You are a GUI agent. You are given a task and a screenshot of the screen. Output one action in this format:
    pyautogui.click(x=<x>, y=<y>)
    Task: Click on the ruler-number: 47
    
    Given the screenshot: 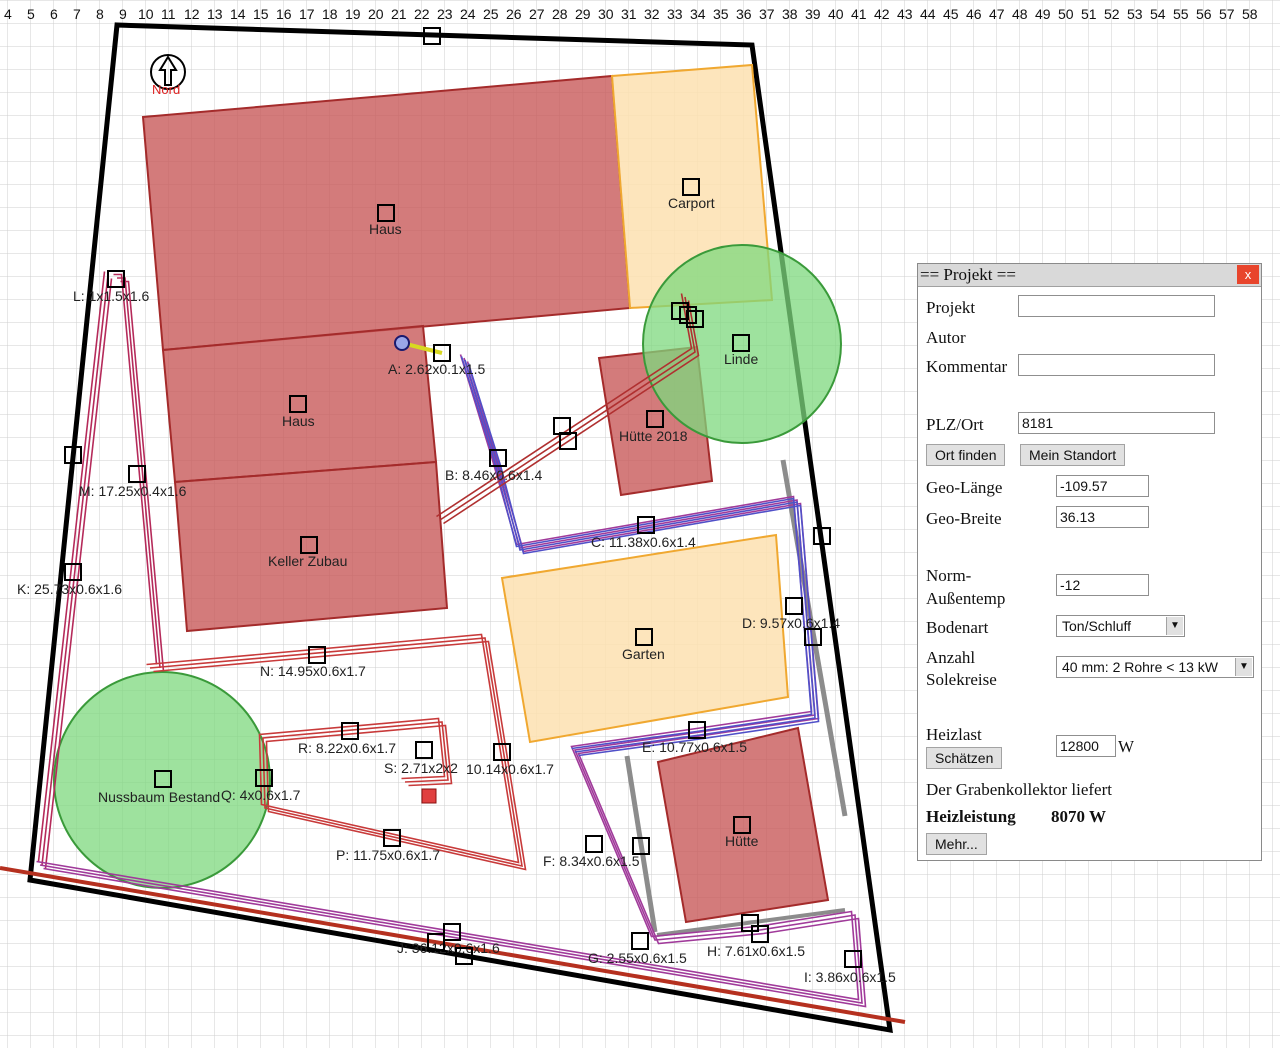 What is the action you would take?
    pyautogui.click(x=997, y=14)
    